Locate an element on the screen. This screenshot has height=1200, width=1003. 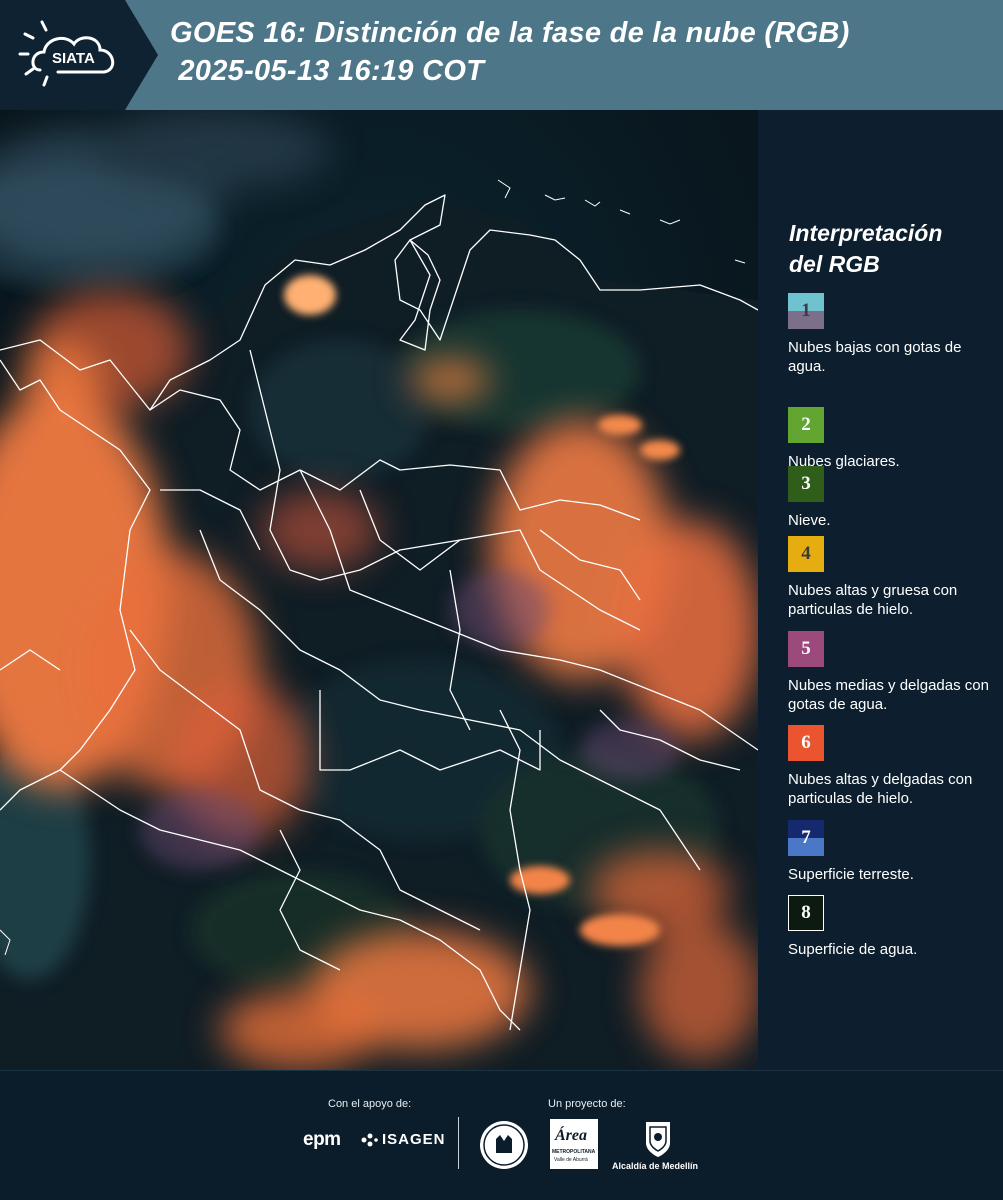
support-label: Con el apoyo de: is located at coordinates (370, 1104).